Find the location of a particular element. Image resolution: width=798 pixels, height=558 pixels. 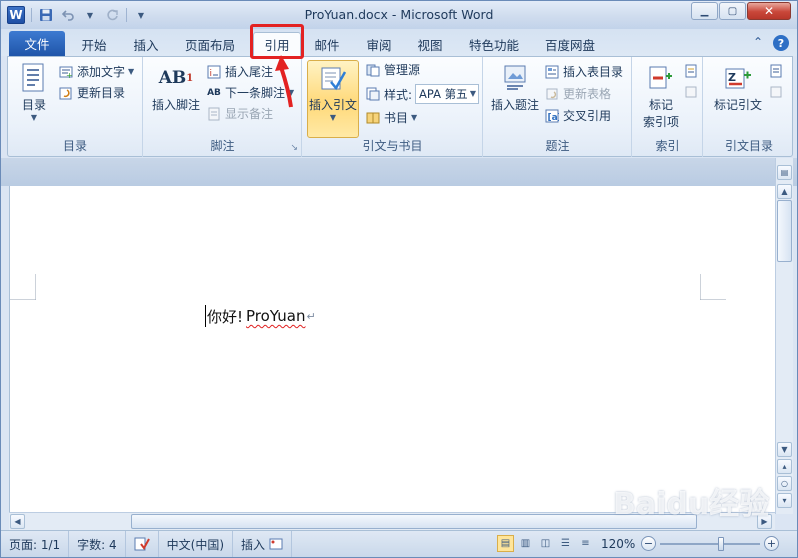

help-icon: ? is located at coordinates (781, 43).